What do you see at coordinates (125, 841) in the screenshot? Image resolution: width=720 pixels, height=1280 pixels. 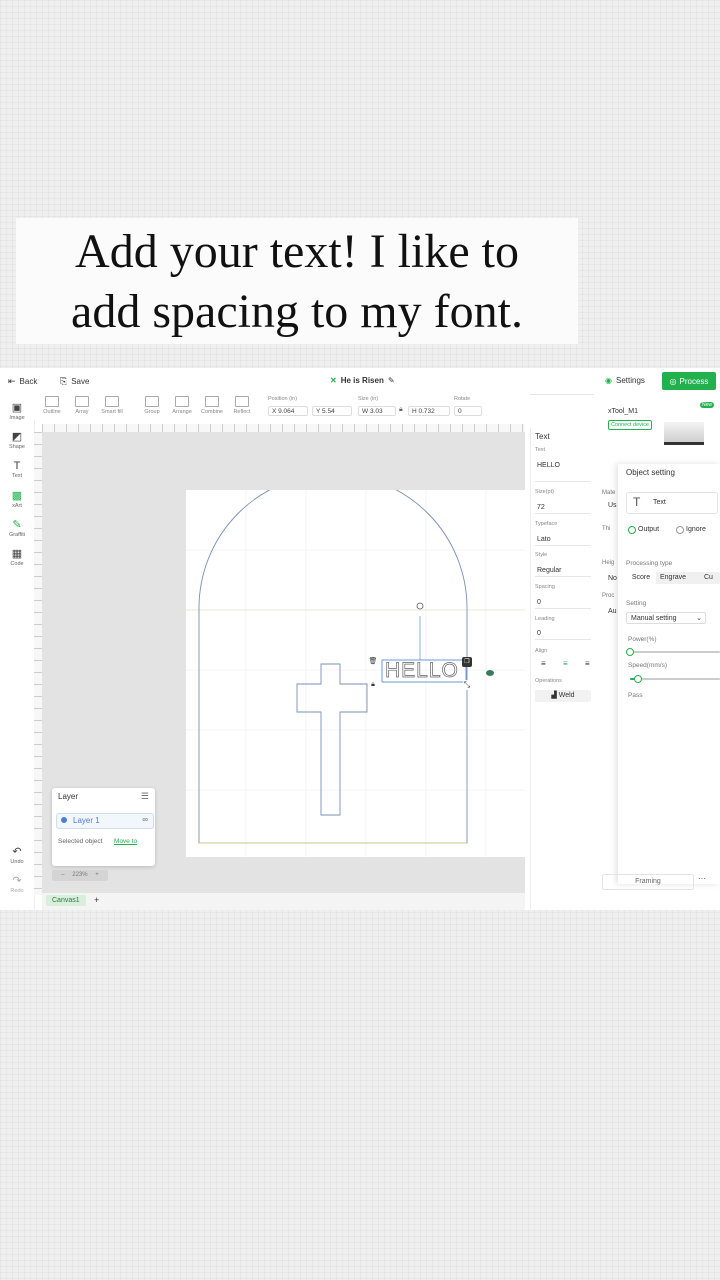 I see `move-to-link: Move to` at bounding box center [125, 841].